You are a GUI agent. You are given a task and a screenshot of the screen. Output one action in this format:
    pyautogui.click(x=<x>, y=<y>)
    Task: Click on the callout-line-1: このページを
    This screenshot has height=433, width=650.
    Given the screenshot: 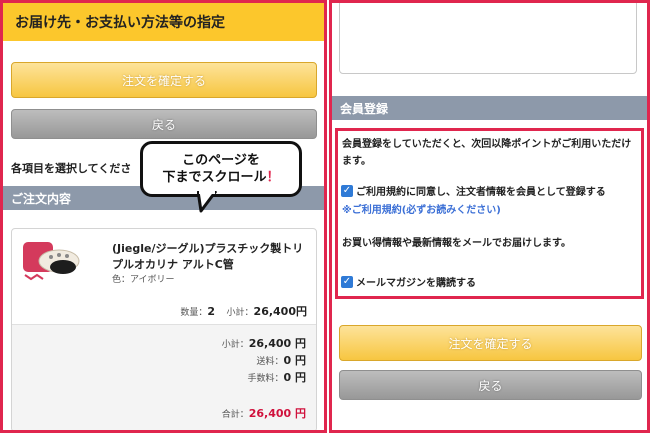 What is the action you would take?
    pyautogui.click(x=221, y=160)
    